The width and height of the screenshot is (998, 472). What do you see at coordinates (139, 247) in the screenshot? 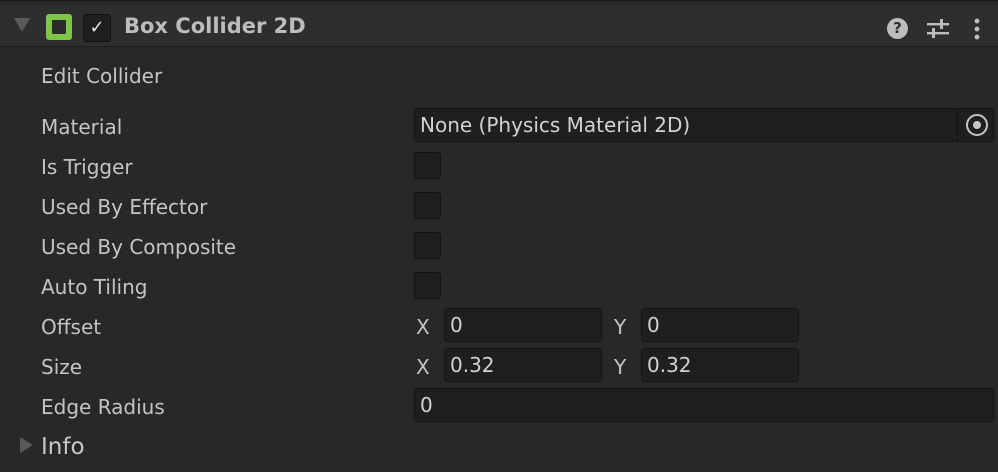
I see `used-by-composite-label: Used By Composite` at bounding box center [139, 247].